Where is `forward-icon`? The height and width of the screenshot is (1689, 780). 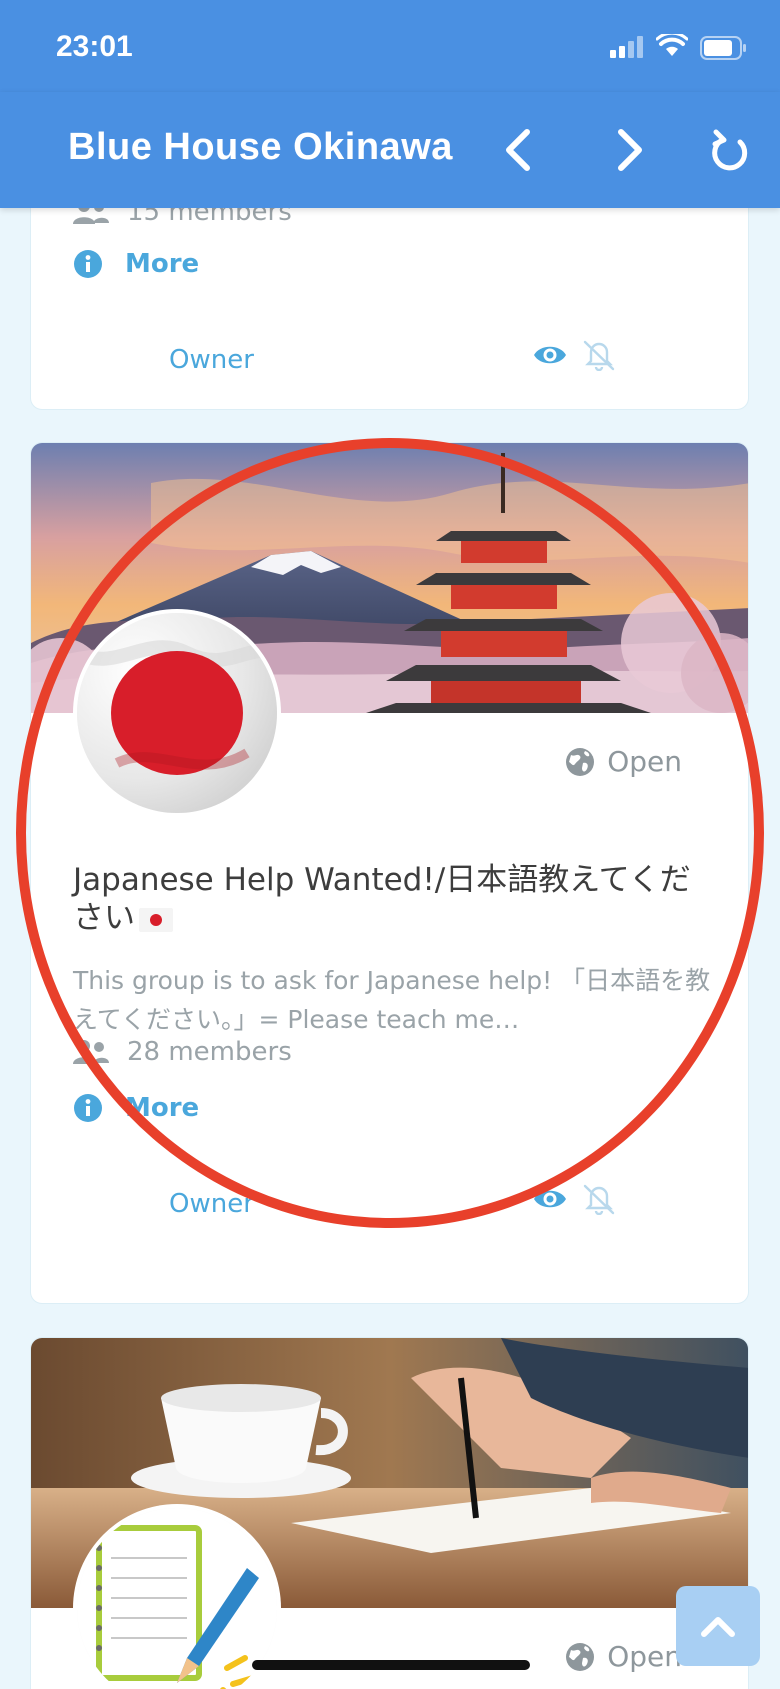 forward-icon is located at coordinates (630, 150).